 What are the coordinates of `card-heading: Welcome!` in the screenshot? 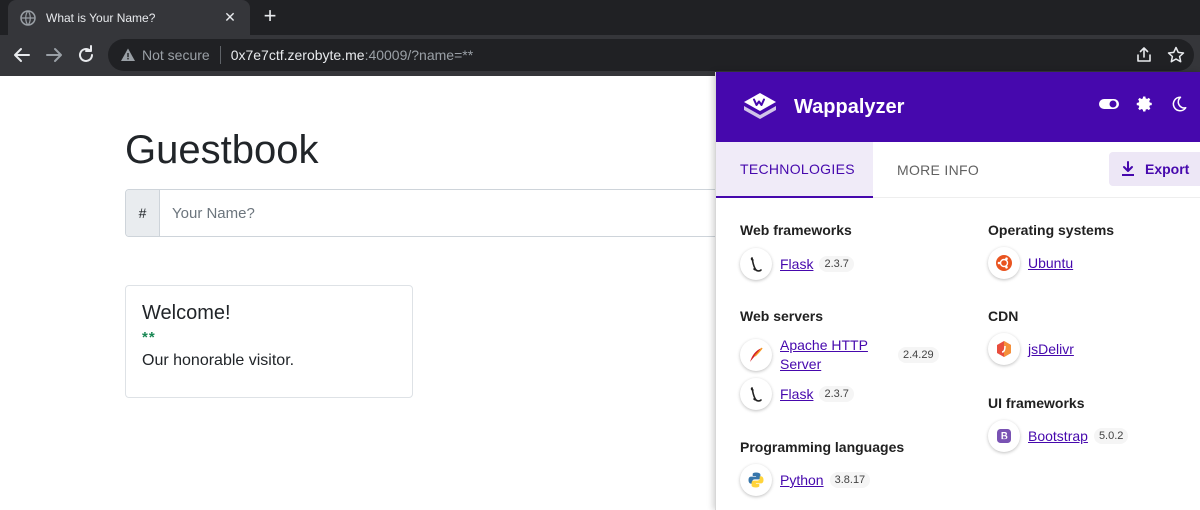 It's located at (186, 313).